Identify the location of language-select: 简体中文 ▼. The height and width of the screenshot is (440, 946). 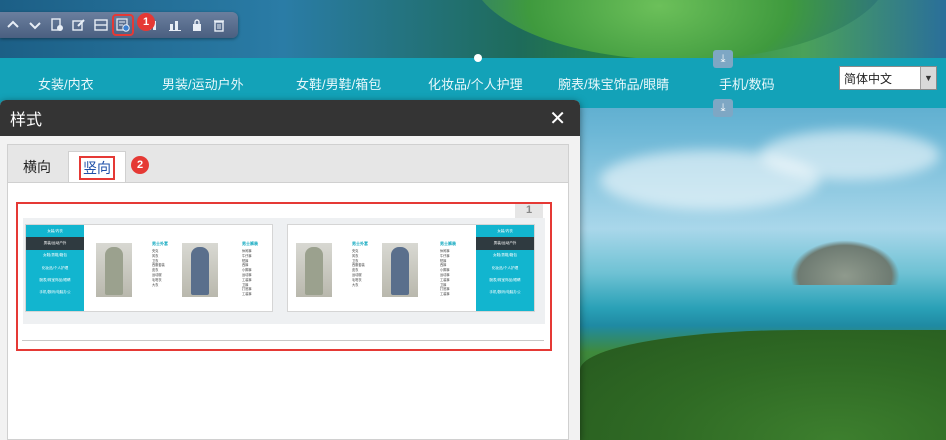
(888, 78).